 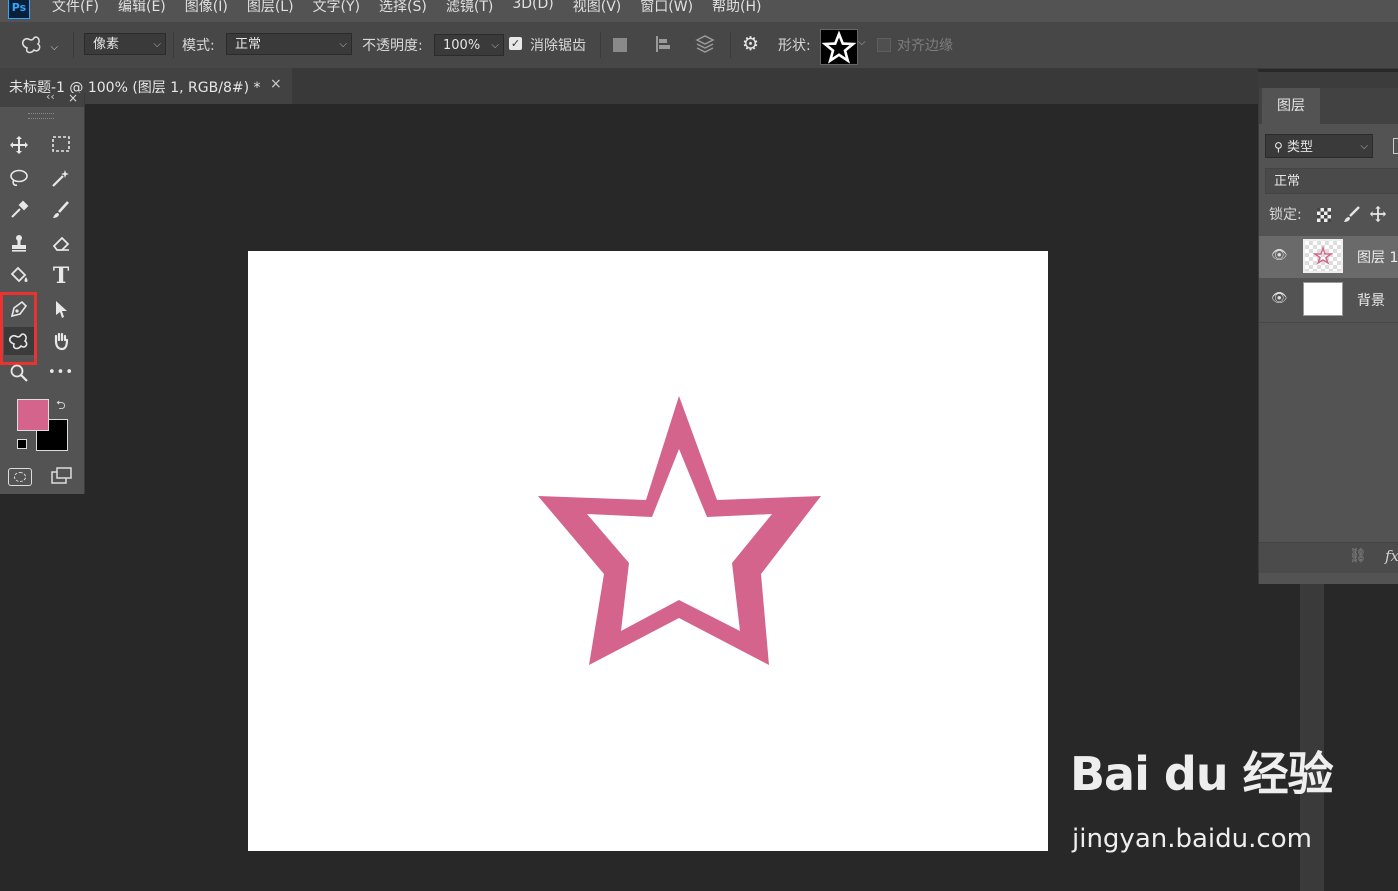 I want to click on star-shape-icon, so click(x=839, y=47).